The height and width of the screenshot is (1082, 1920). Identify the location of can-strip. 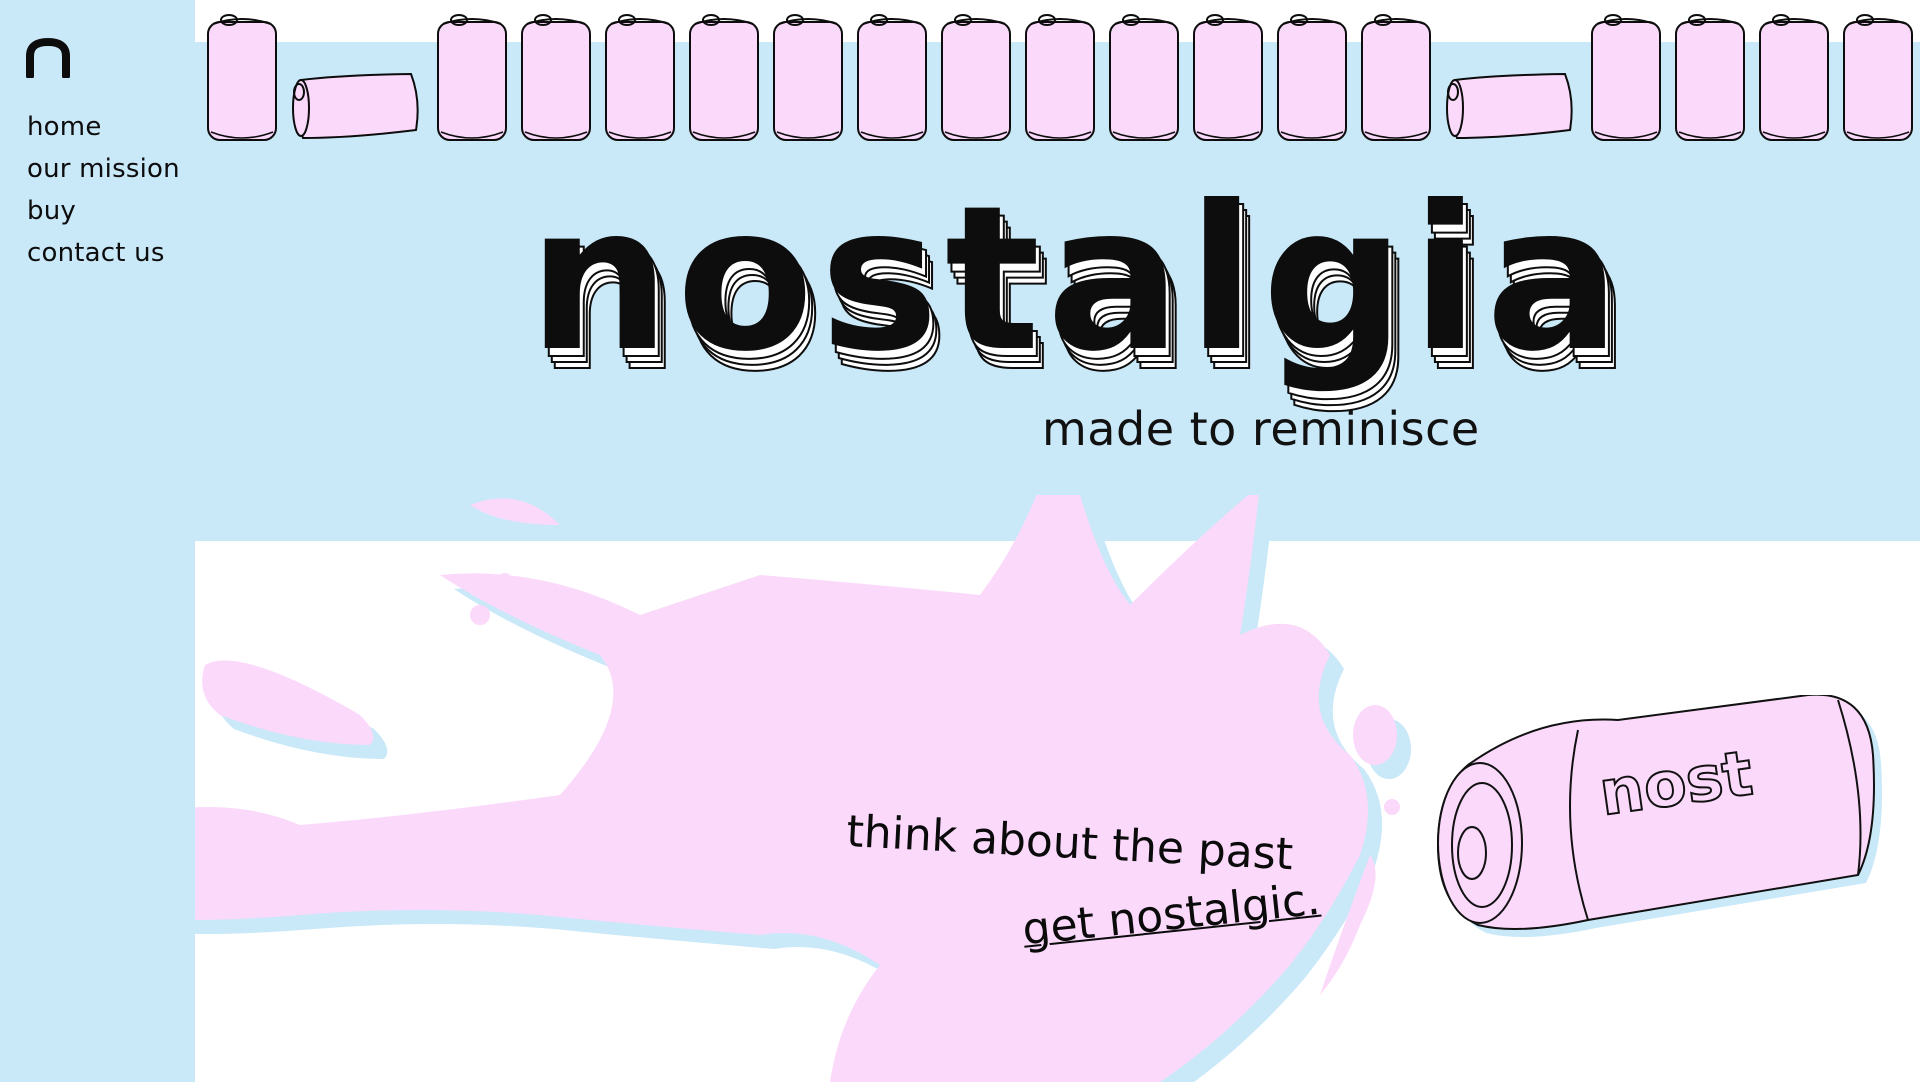
(1060, 77).